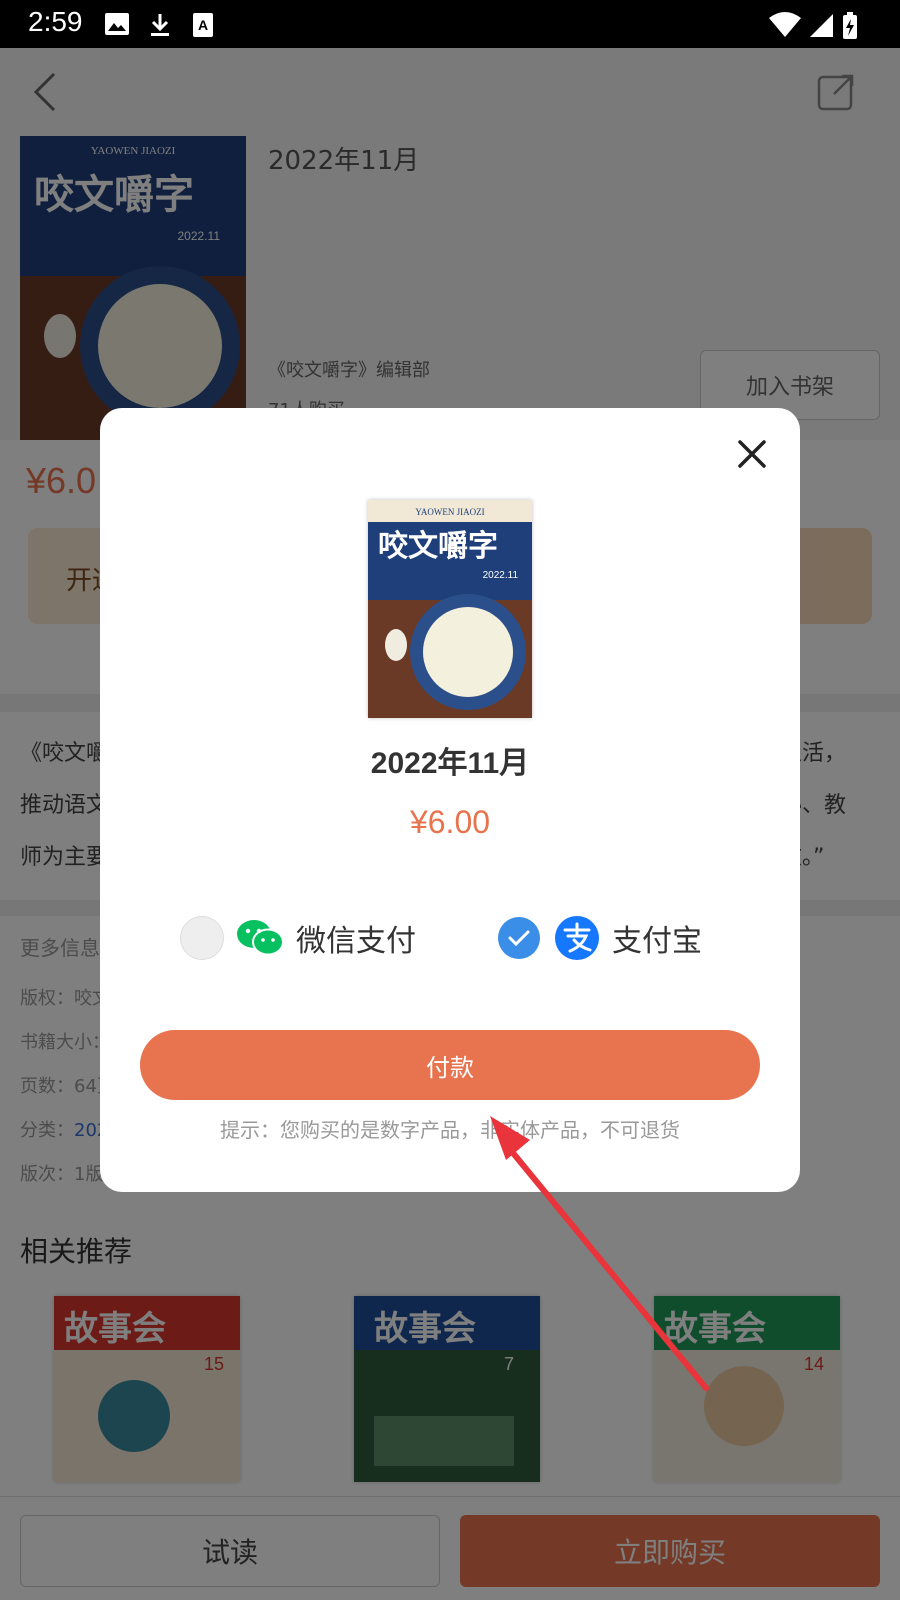  I want to click on svg-text: 咬文嚼字, so click(438, 546).